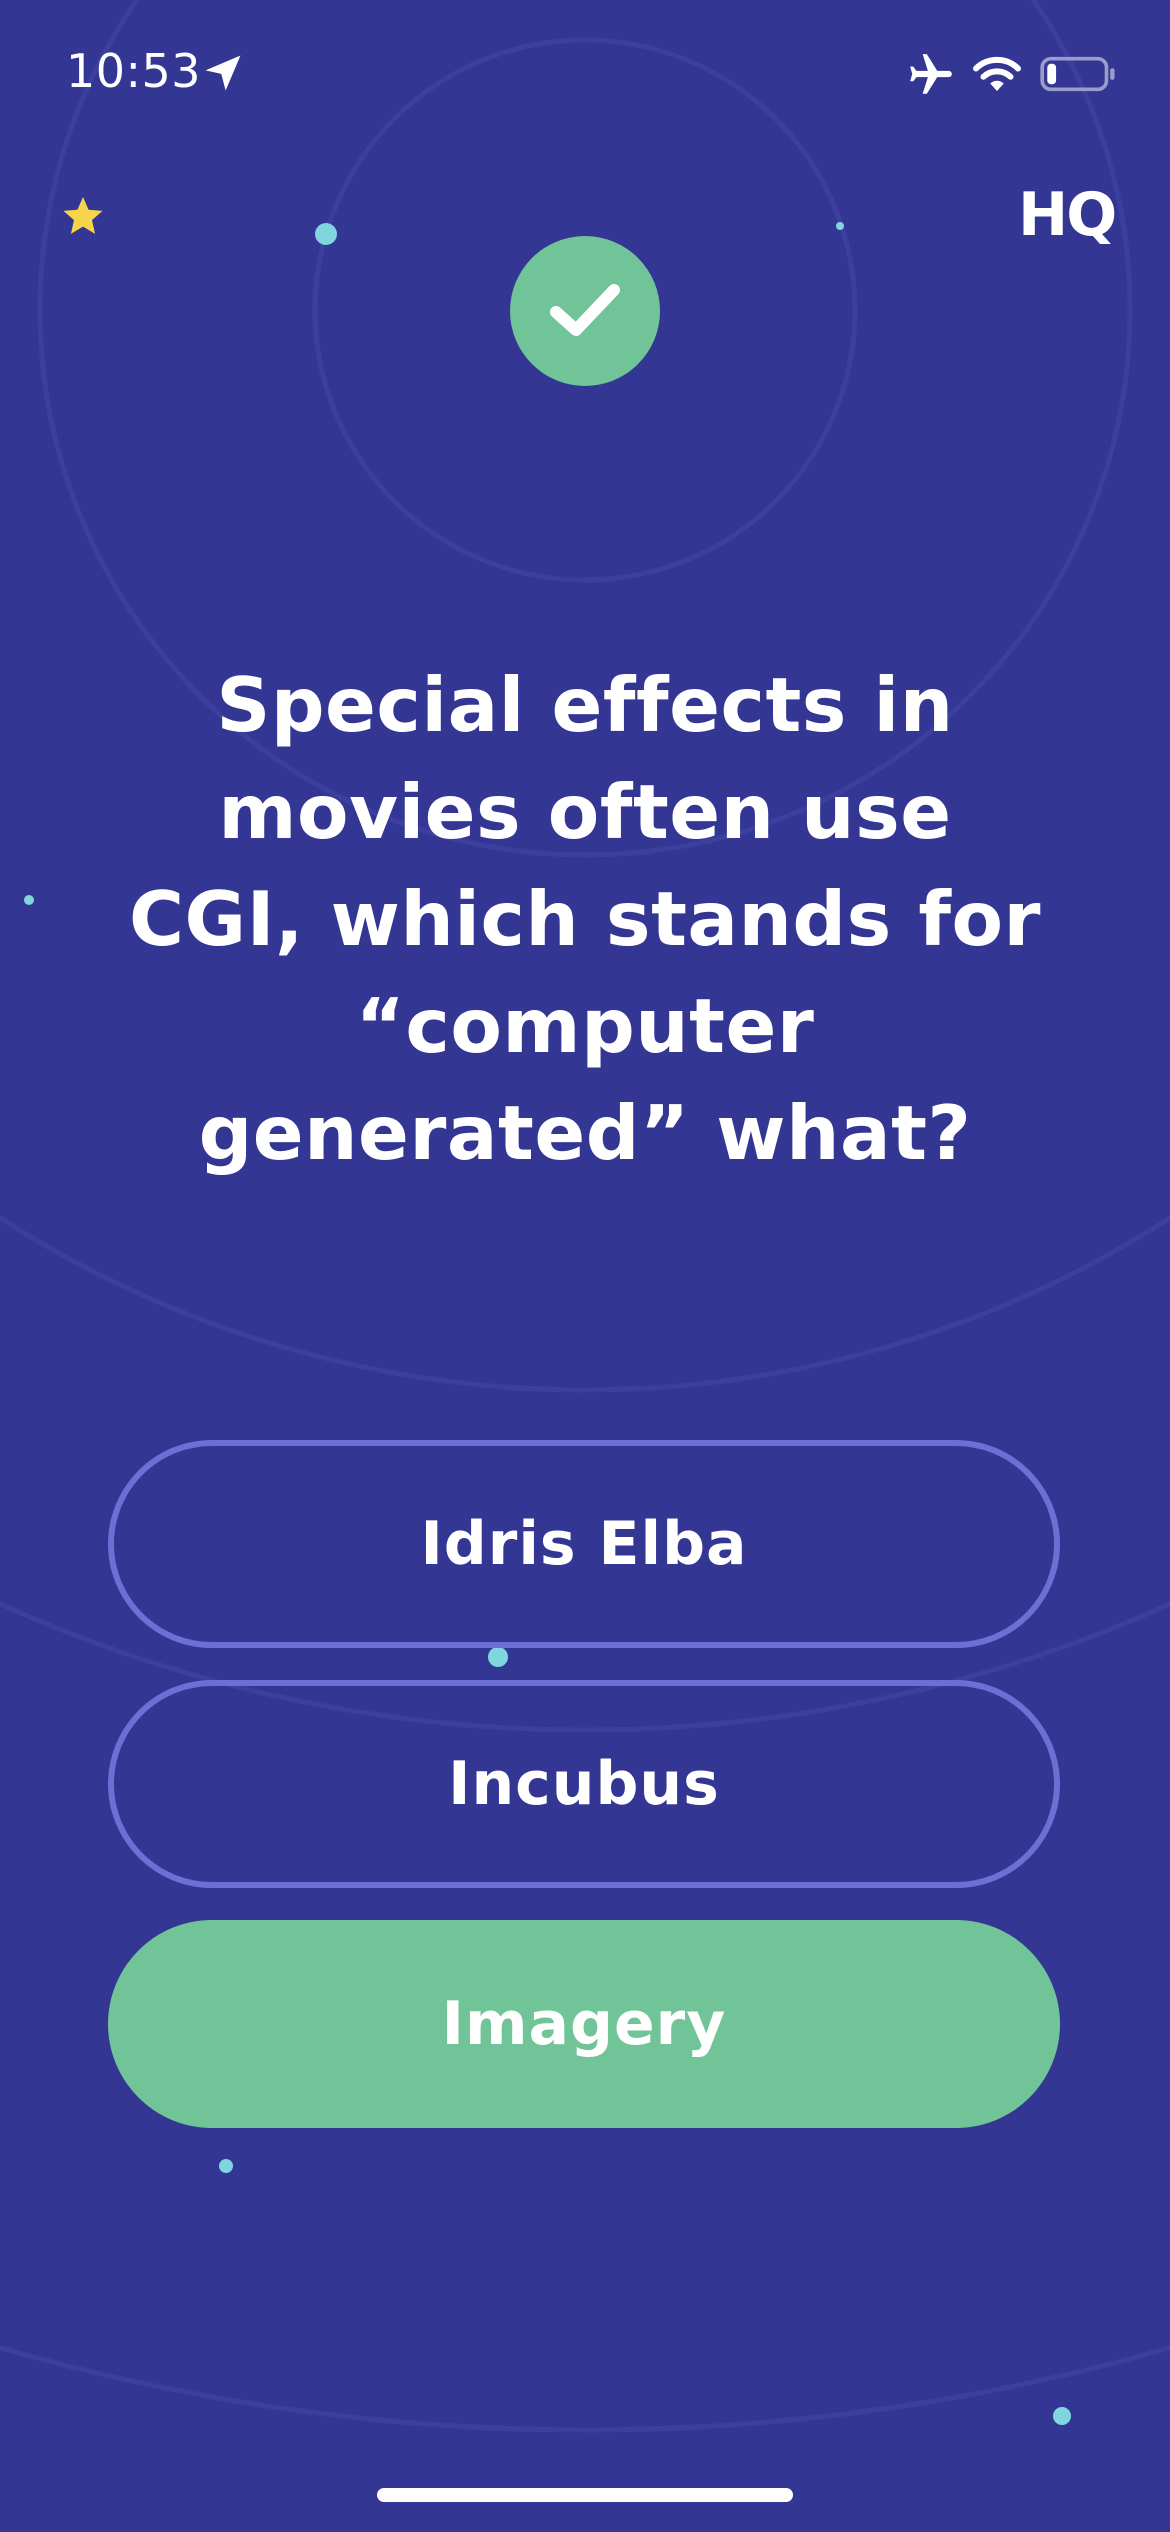 The width and height of the screenshot is (1170, 2532). I want to click on battery-low-icon, so click(1077, 74).